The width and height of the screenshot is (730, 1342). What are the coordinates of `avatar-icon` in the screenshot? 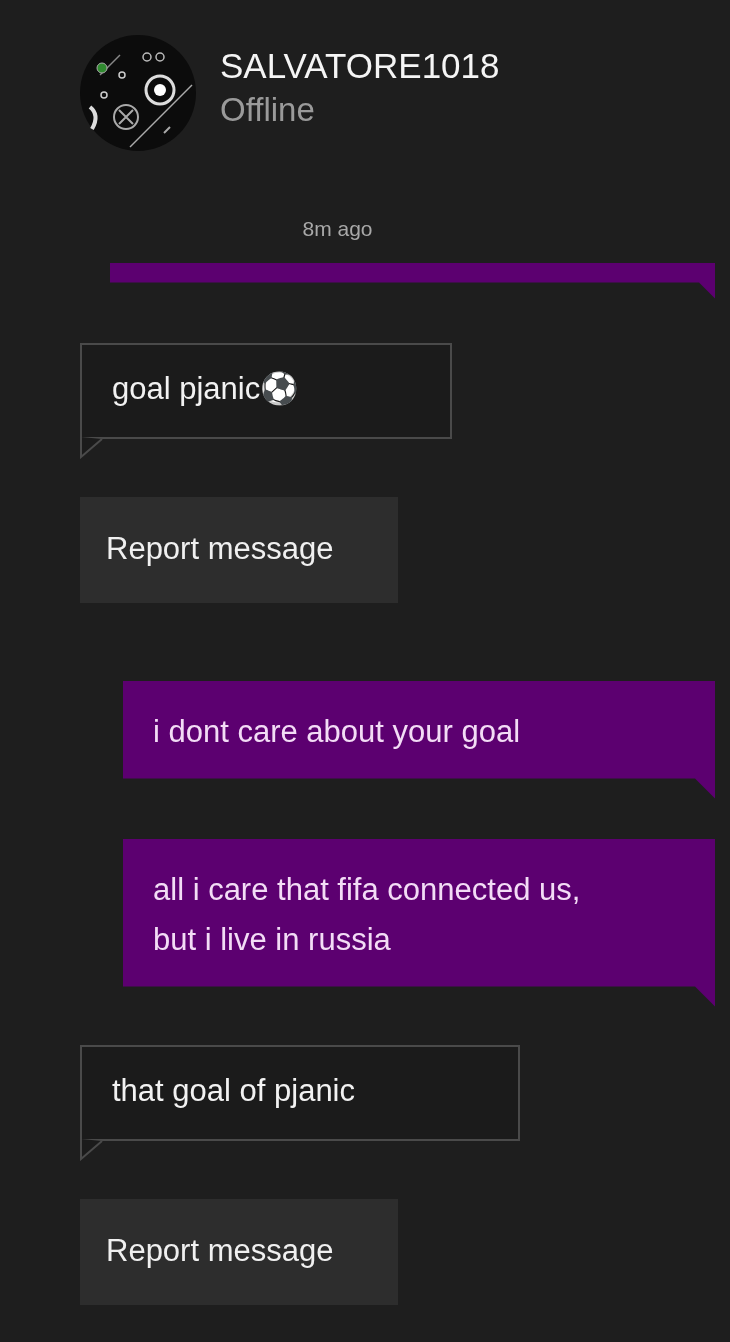 It's located at (138, 93).